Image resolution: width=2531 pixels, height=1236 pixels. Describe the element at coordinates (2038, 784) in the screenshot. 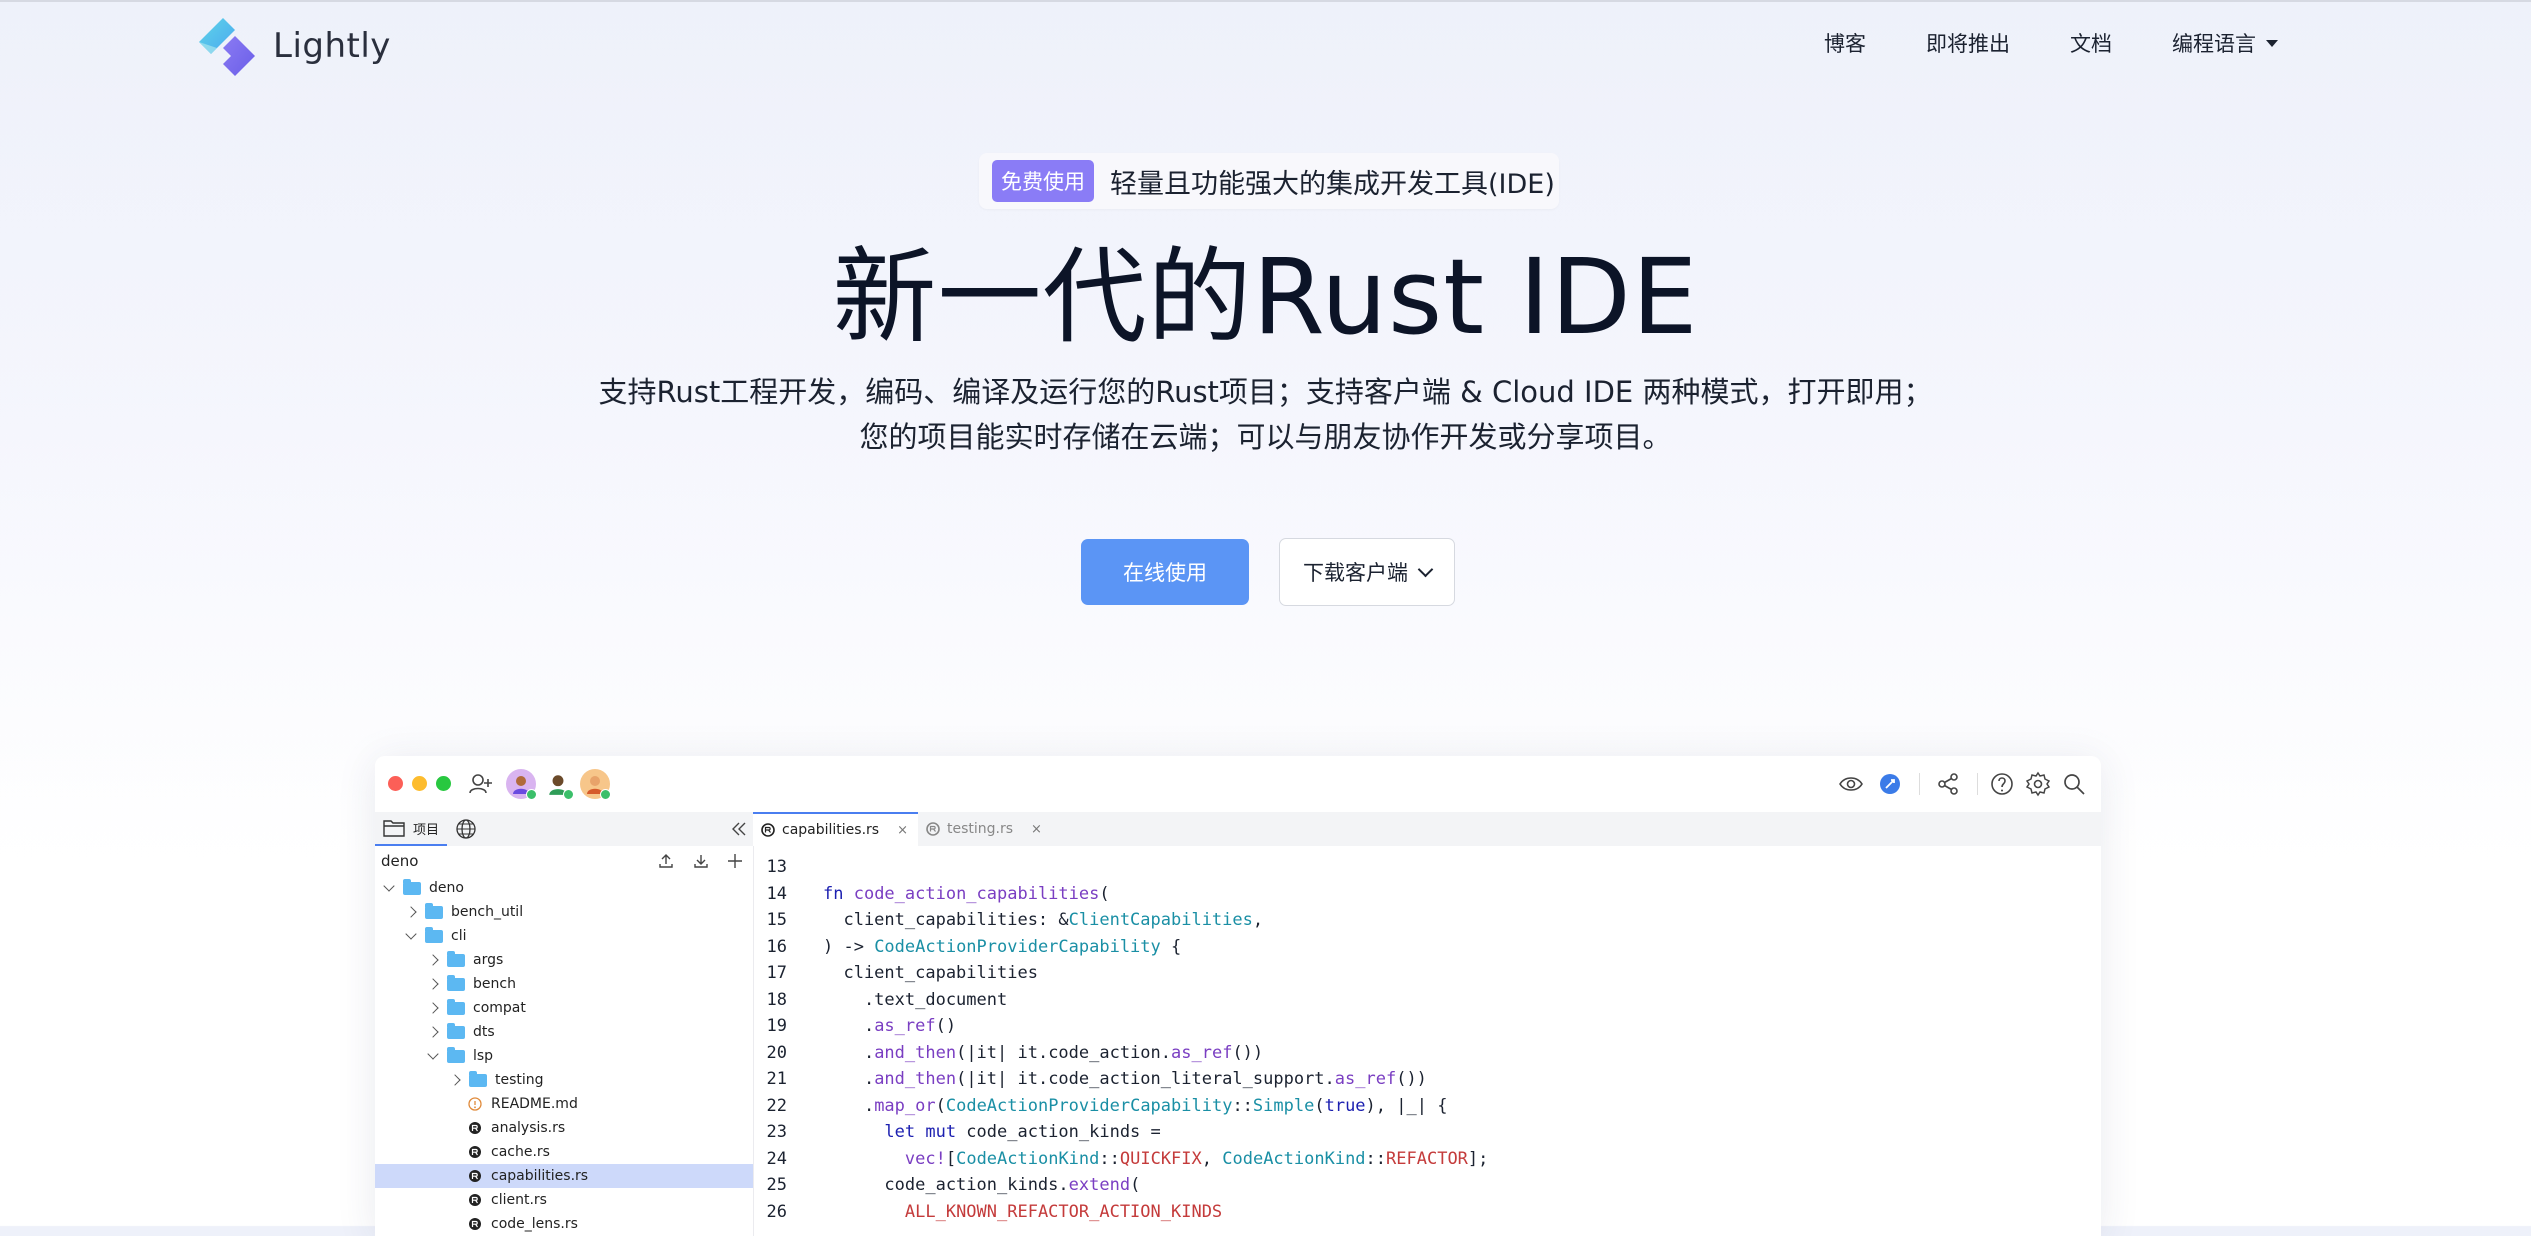

I see `settings-gear-icon` at that location.